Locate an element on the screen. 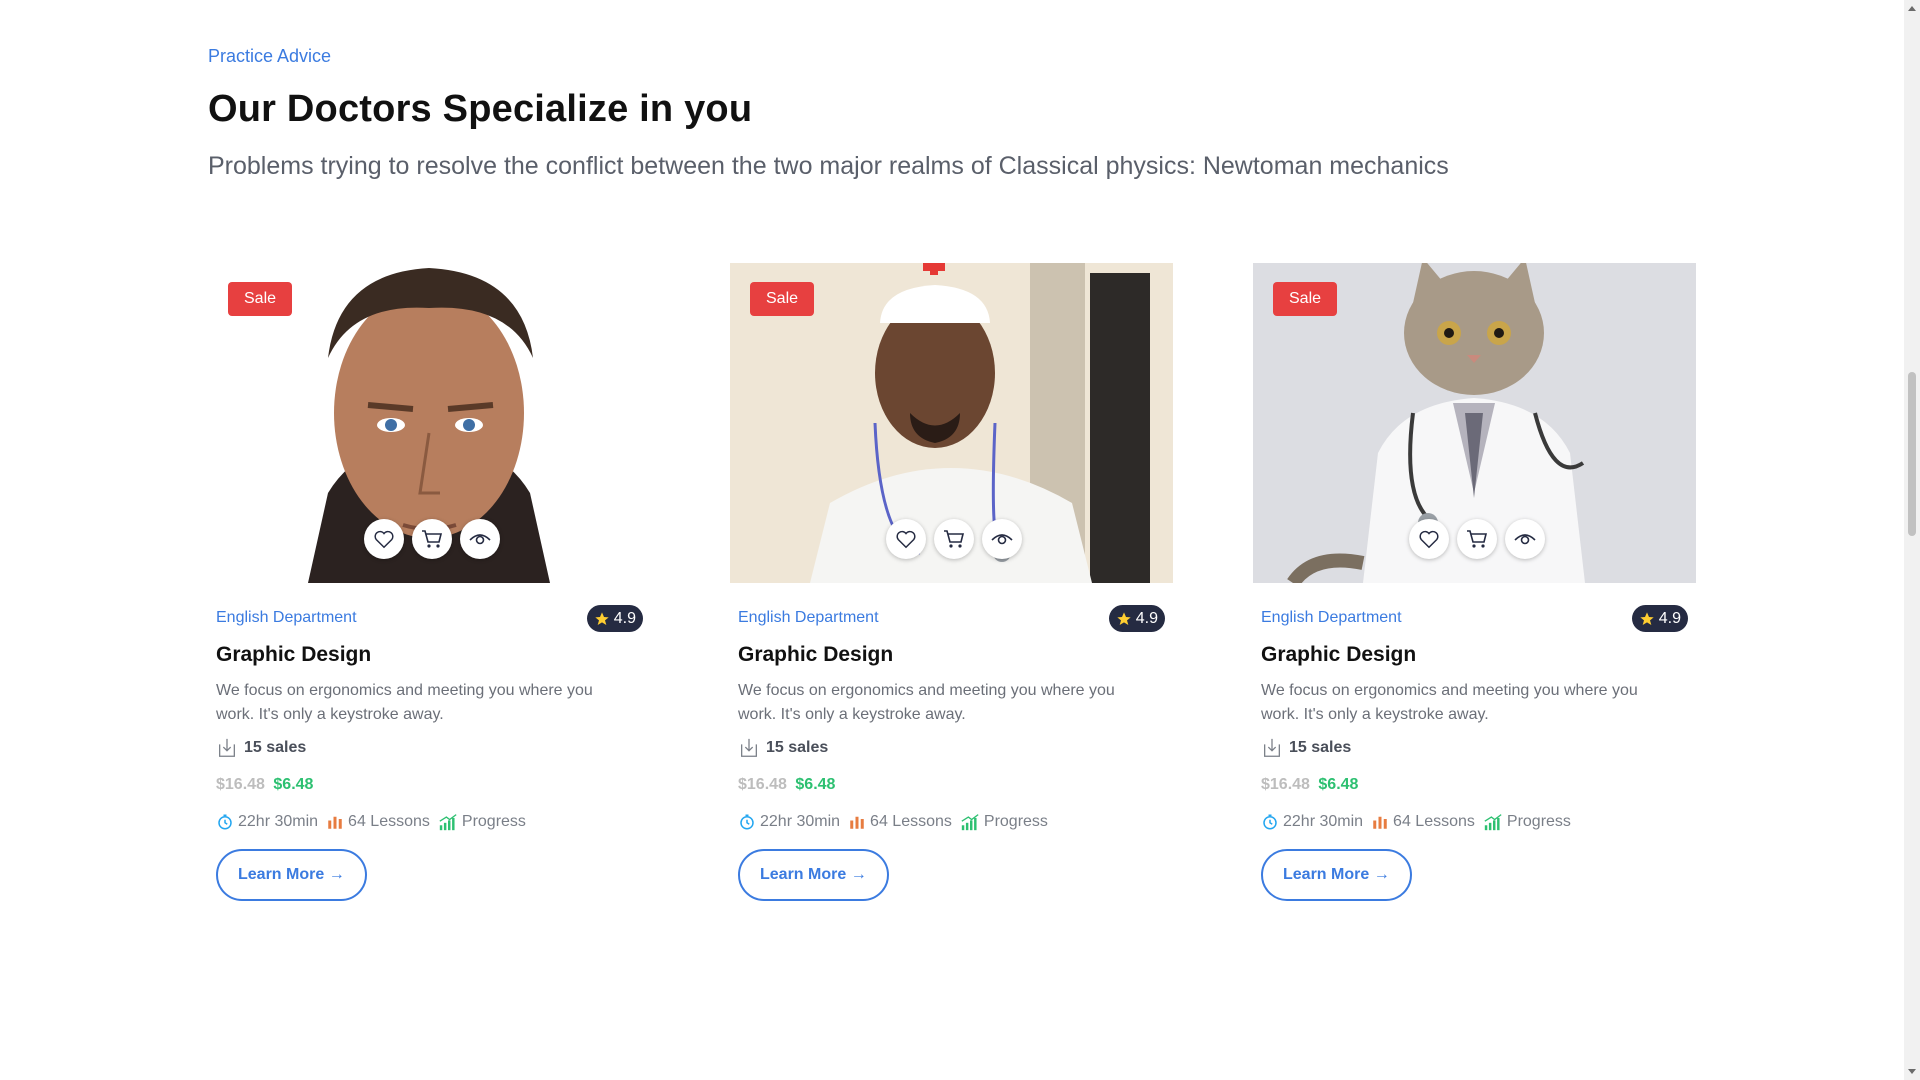  lessons-label: 64 Lessons is located at coordinates (389, 821).